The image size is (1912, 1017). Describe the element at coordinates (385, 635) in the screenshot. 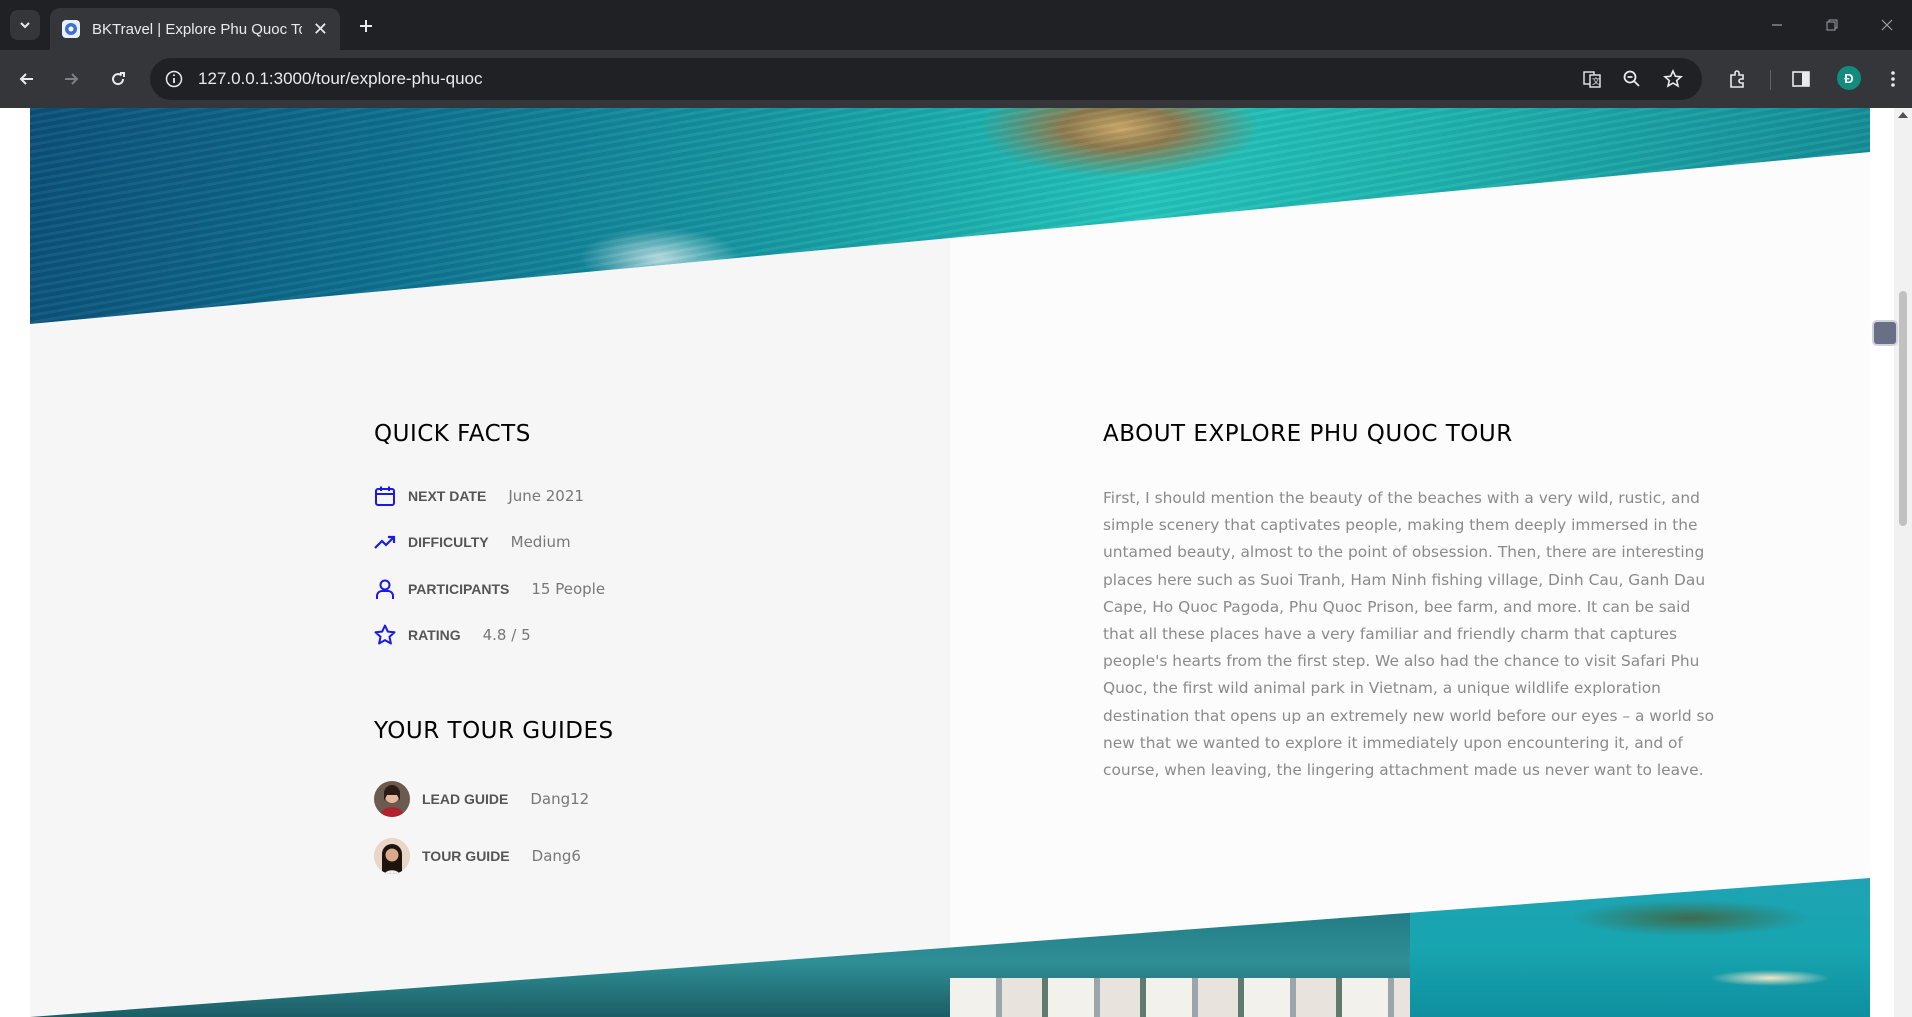

I see `star-icon` at that location.